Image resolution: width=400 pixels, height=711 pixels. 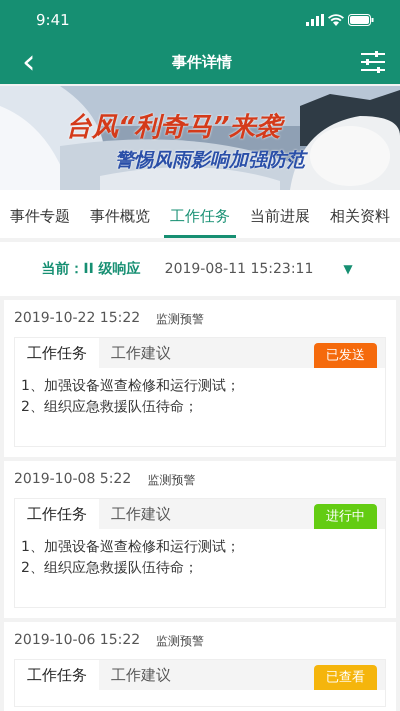 What do you see at coordinates (202, 62) in the screenshot?
I see `page-title: 事件详情` at bounding box center [202, 62].